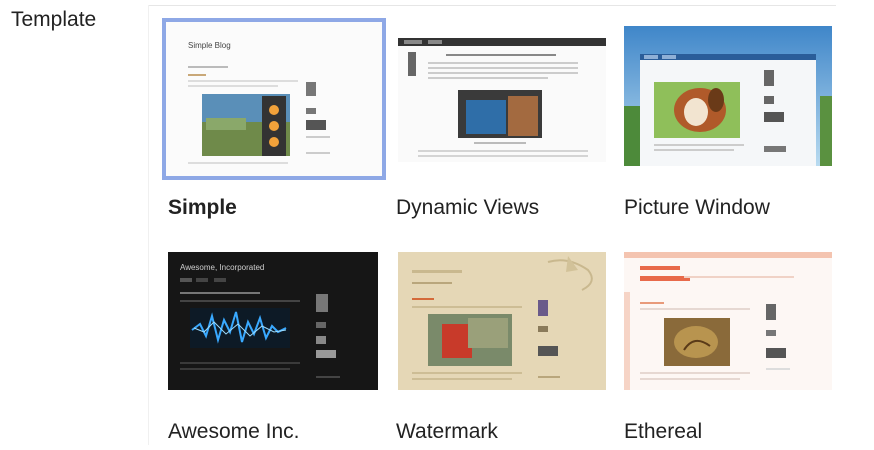 The image size is (874, 450). What do you see at coordinates (697, 208) in the screenshot?
I see `template-name-picture-window: Picture Window` at bounding box center [697, 208].